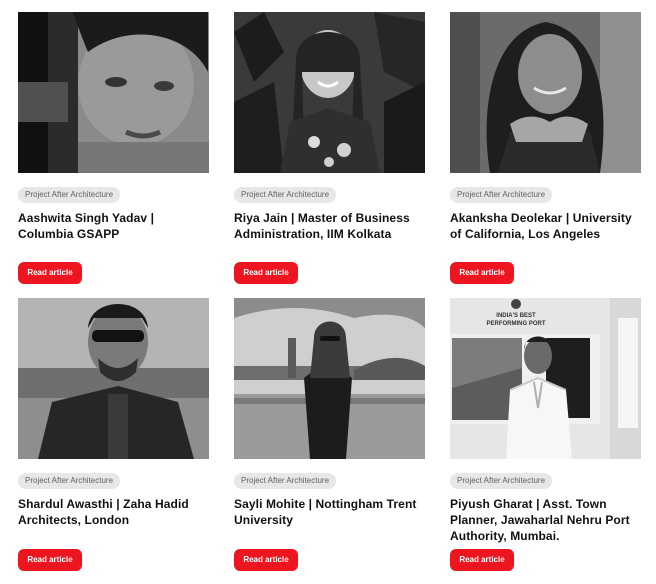  I want to click on portrait-photo: INDIA'S BEST PERFORMING PORT, so click(545, 378).